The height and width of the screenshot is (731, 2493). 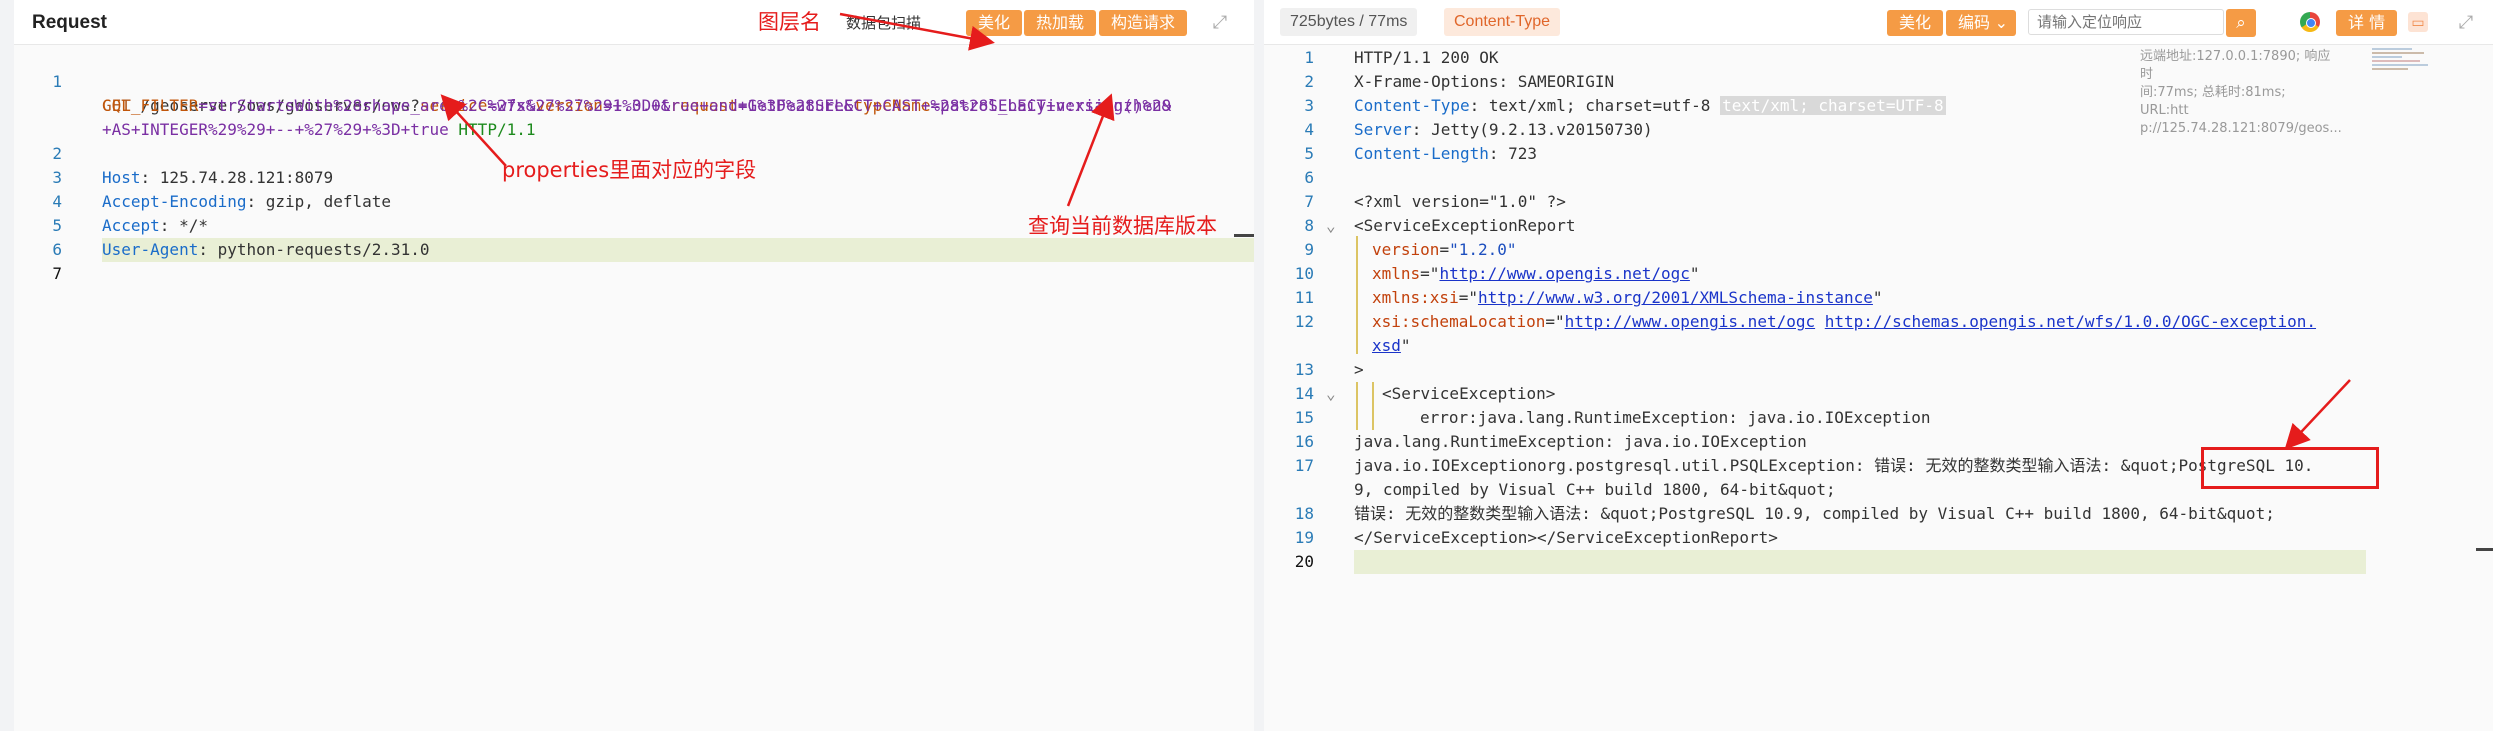 What do you see at coordinates (1444, 249) in the screenshot?
I see `xml-attribute: version="1.2.0"` at bounding box center [1444, 249].